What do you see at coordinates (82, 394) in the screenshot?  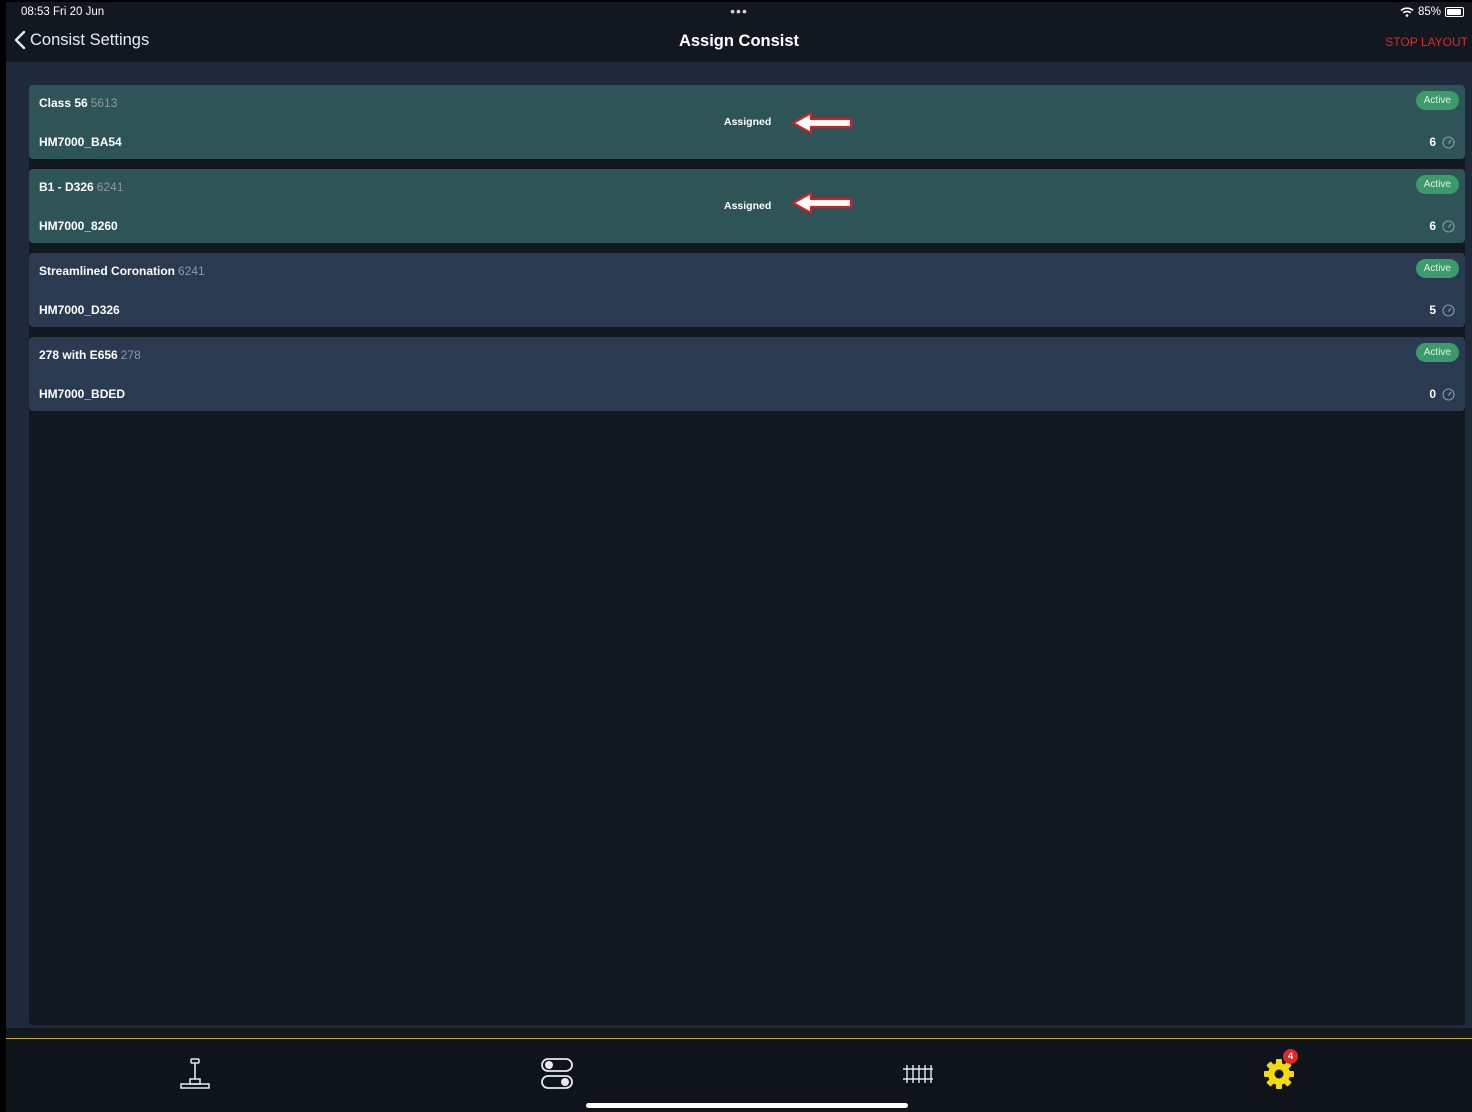 I see `decoder-id: HM7000_BDED` at bounding box center [82, 394].